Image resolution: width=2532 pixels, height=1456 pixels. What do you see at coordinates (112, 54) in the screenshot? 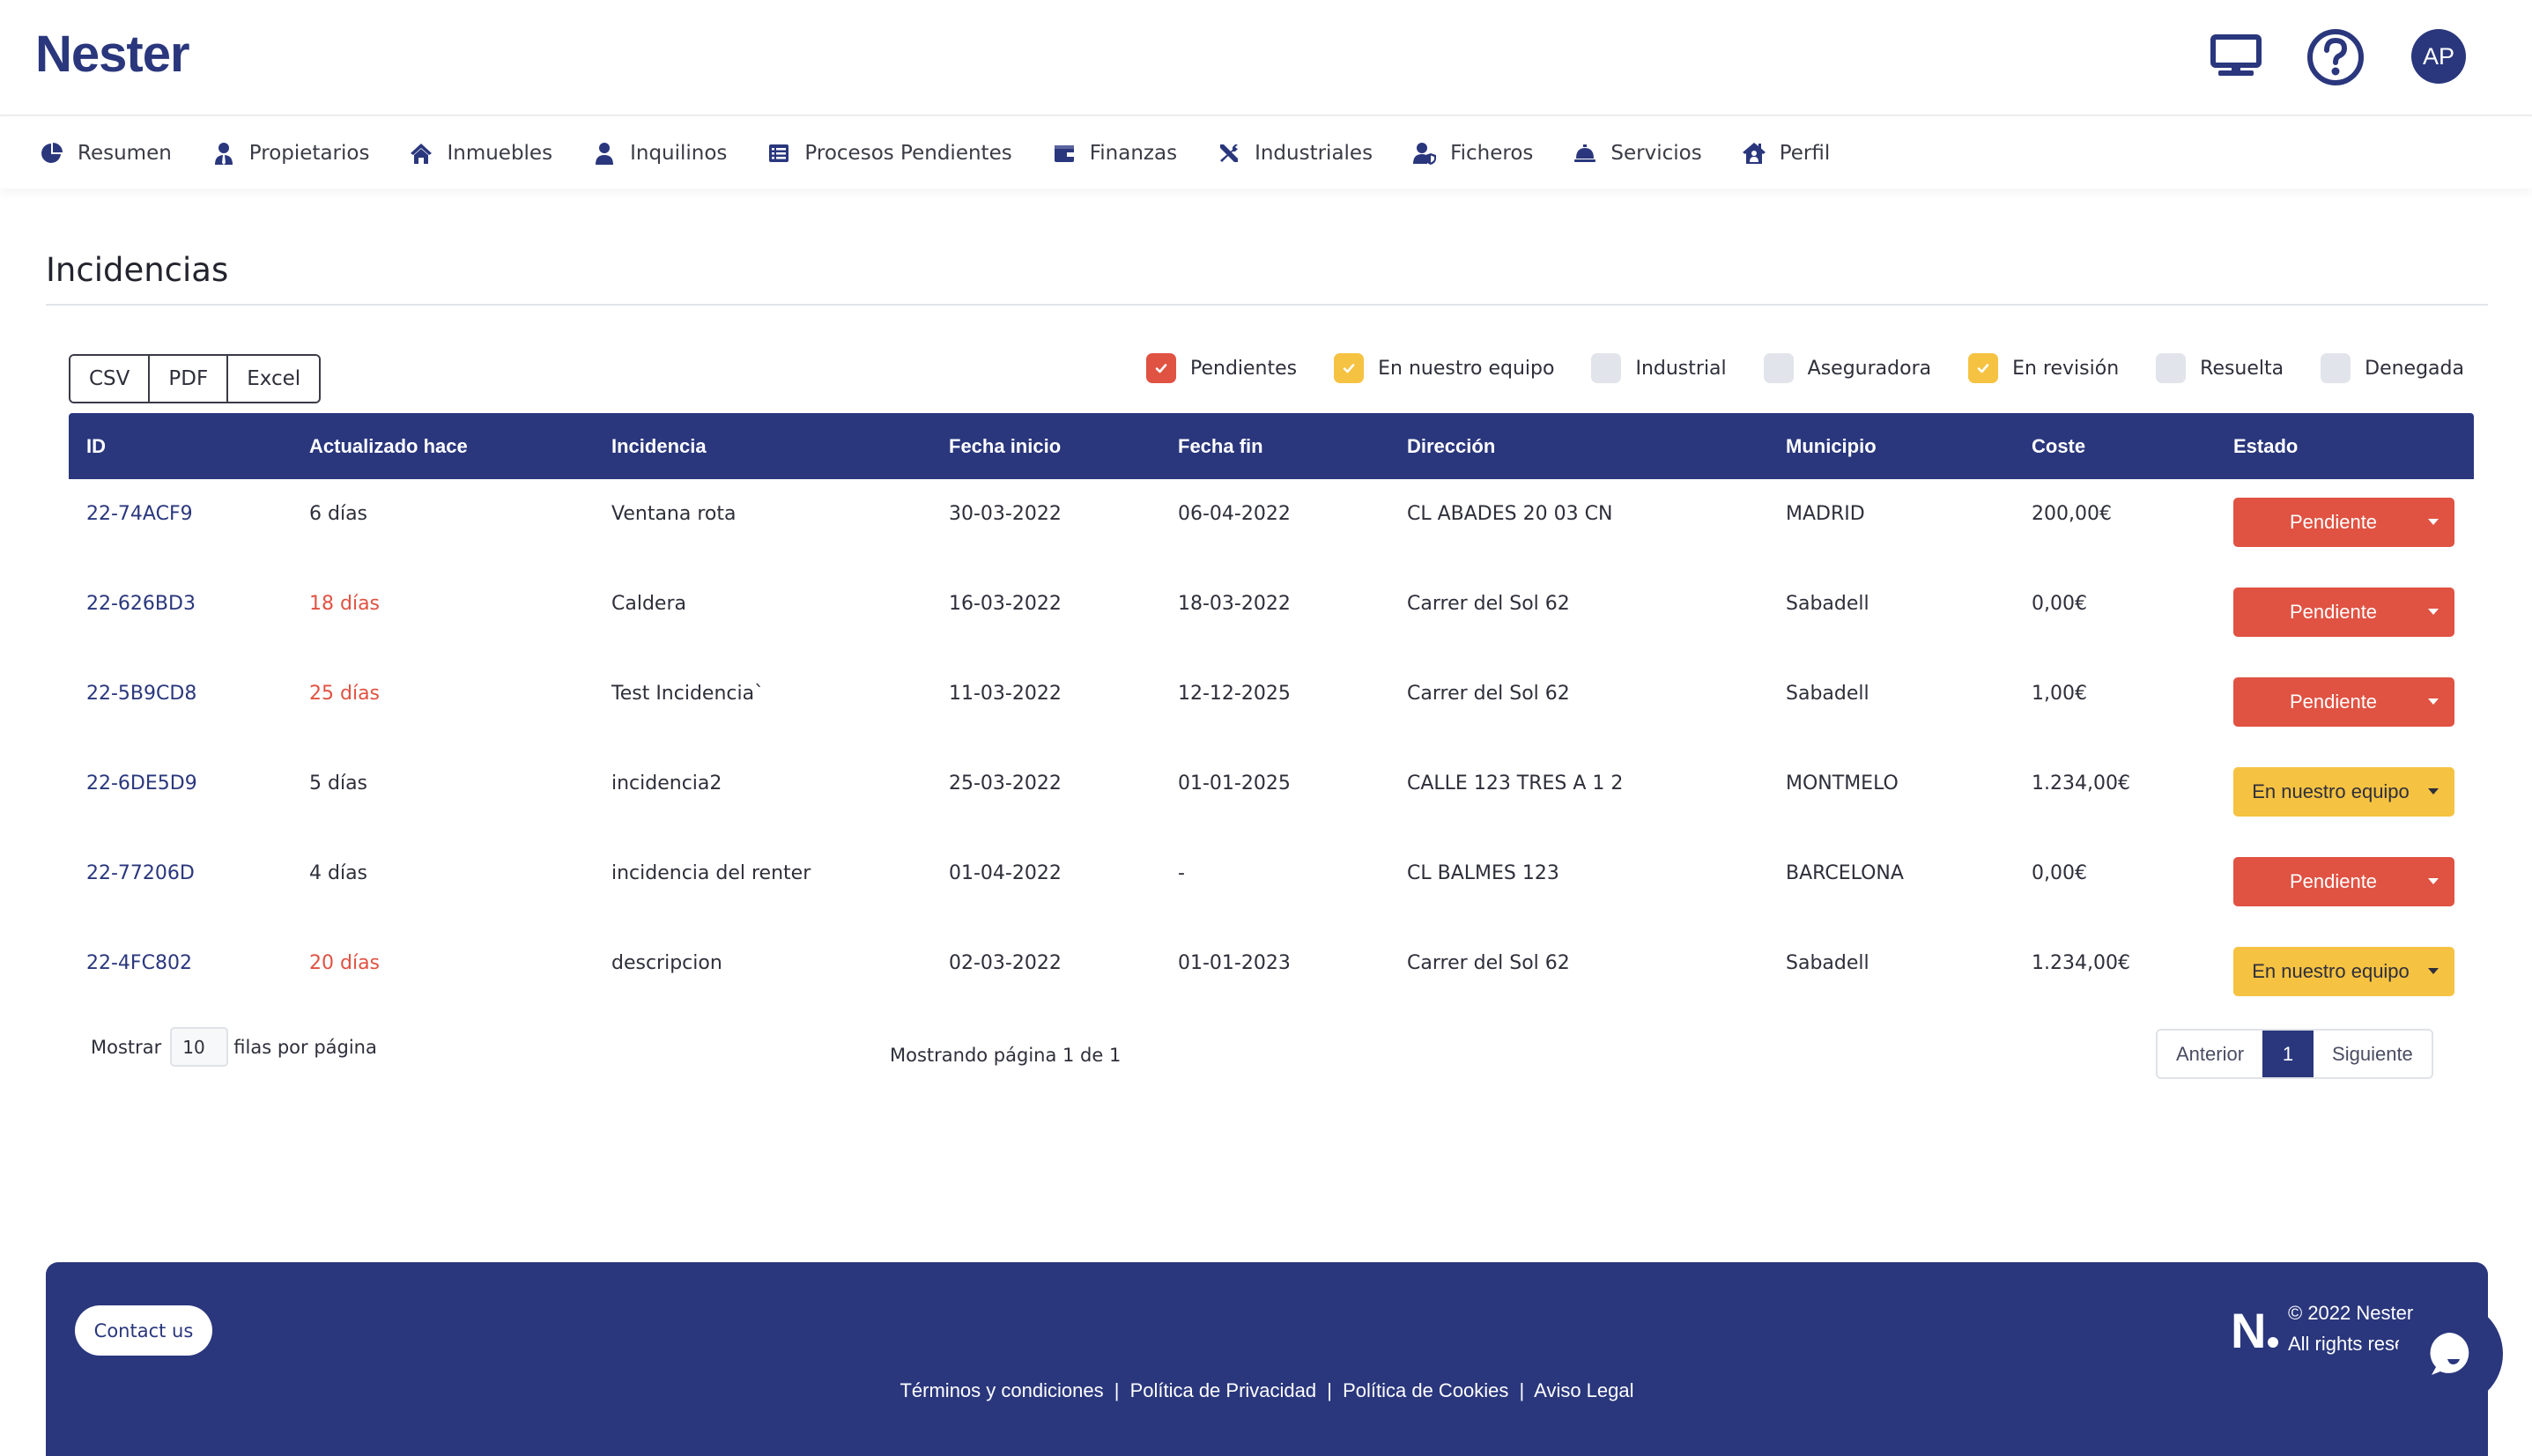
I see `app-logo: Nester` at bounding box center [112, 54].